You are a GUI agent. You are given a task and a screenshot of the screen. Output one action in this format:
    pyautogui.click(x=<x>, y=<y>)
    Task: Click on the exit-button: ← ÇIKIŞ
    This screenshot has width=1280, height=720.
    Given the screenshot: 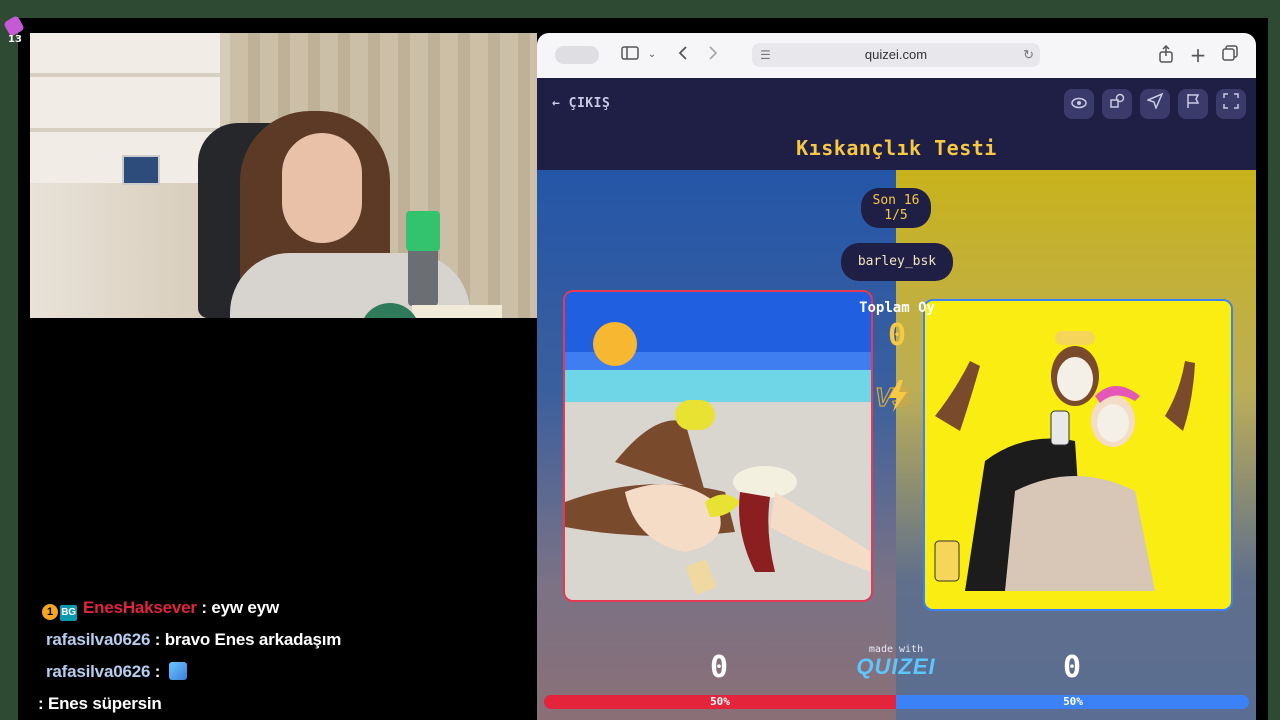 What is the action you would take?
    pyautogui.click(x=581, y=103)
    